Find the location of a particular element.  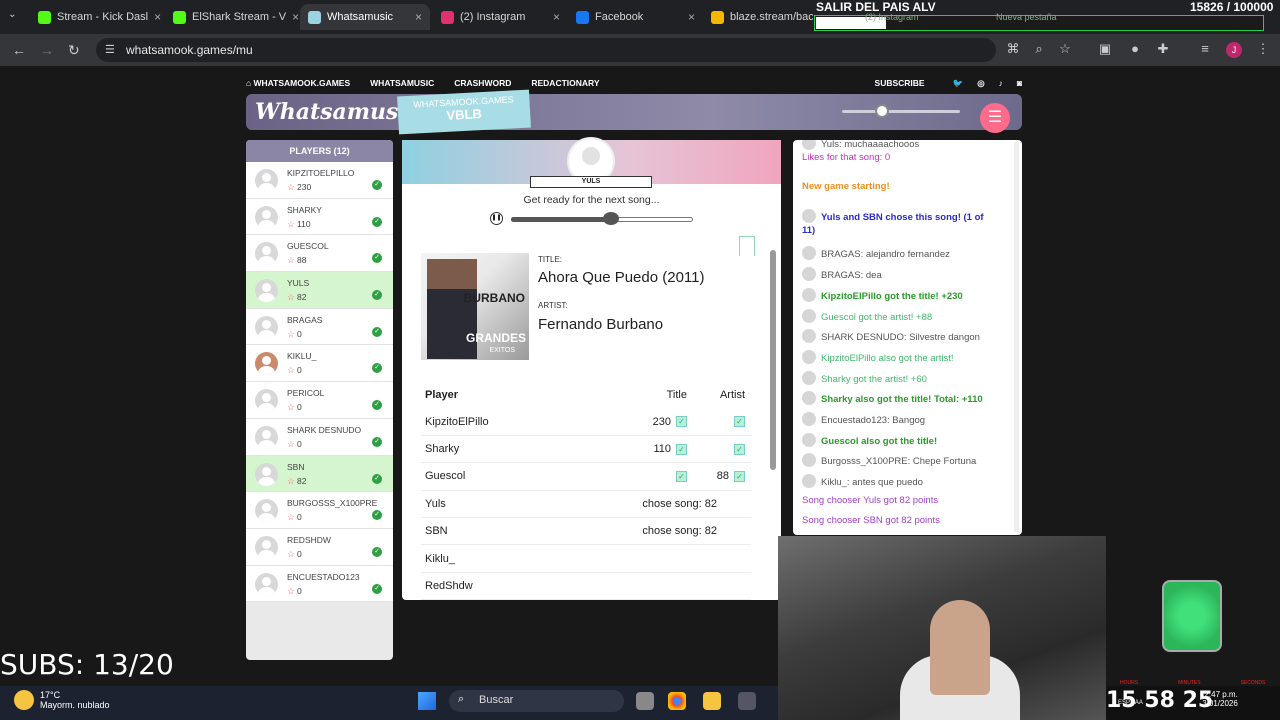

browser-tab: blaze.stream/back× is located at coordinates (758, 17).